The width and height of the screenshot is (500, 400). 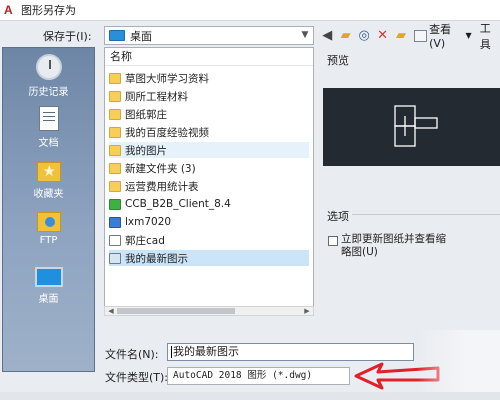 I want to click on search-icon: ◎, so click(x=364, y=35).